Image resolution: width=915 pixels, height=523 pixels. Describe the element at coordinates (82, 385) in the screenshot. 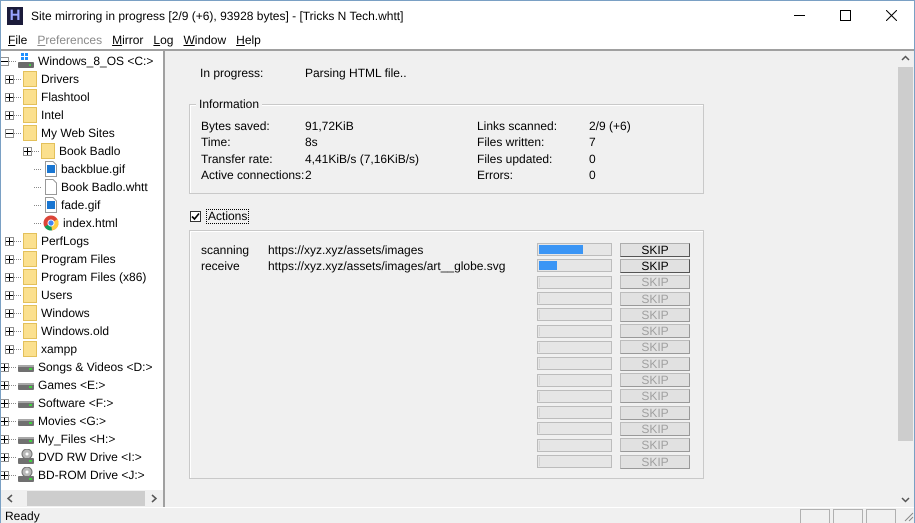

I see `tree-item: Games <E:>` at that location.